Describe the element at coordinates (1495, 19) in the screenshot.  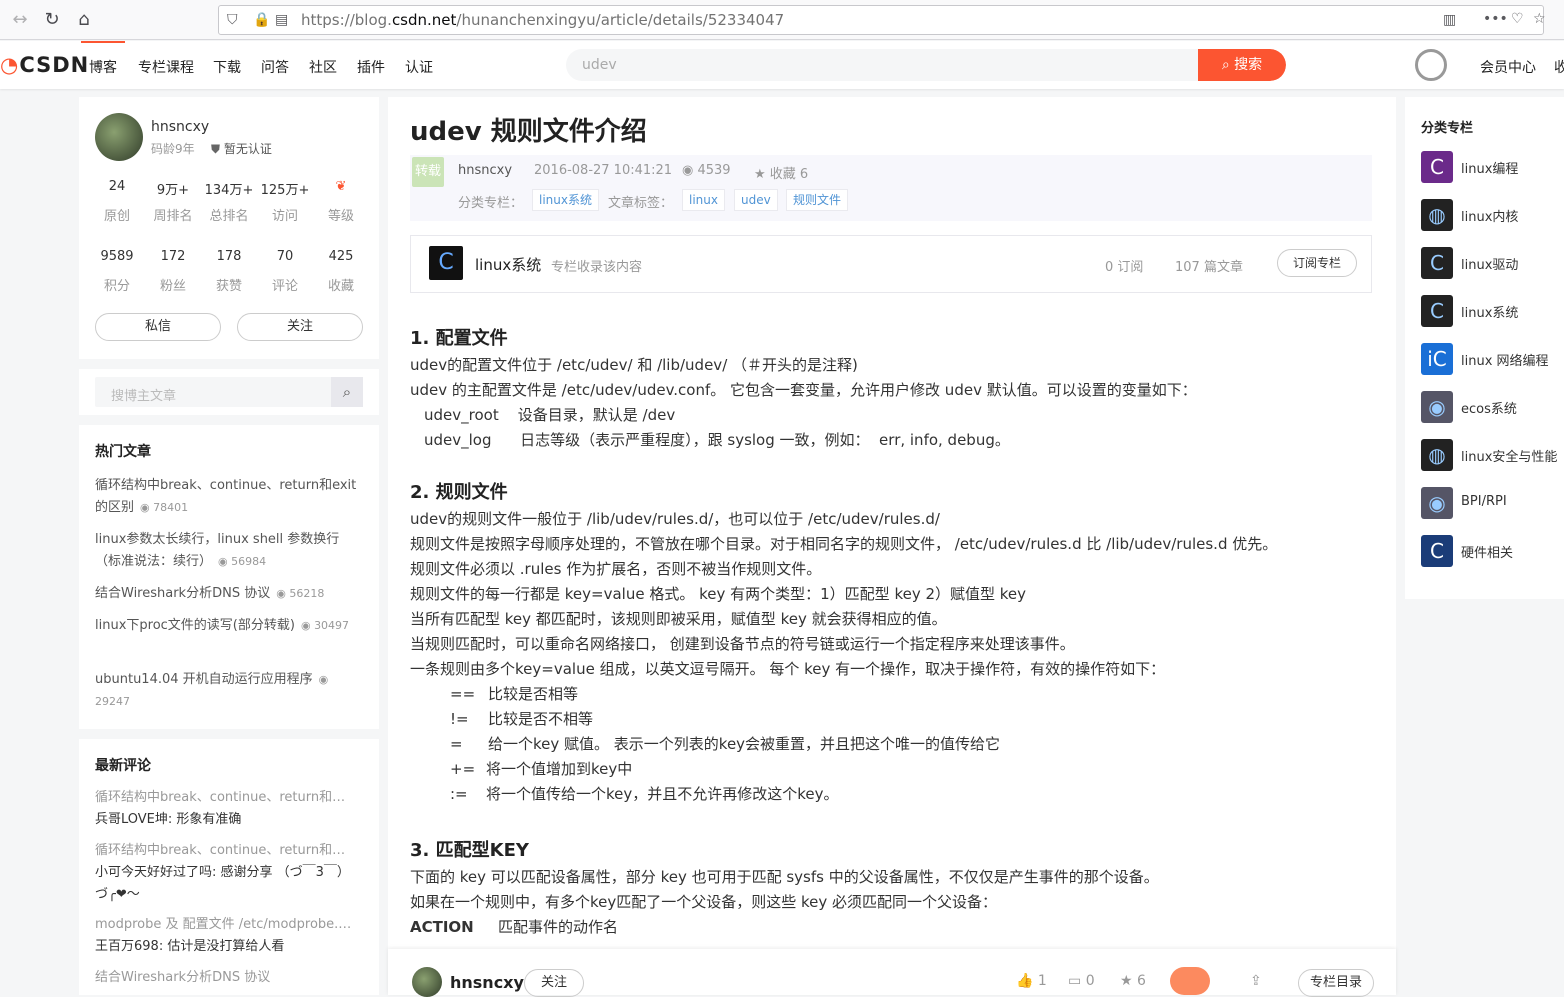
I see `more-actions-icon: •••` at that location.